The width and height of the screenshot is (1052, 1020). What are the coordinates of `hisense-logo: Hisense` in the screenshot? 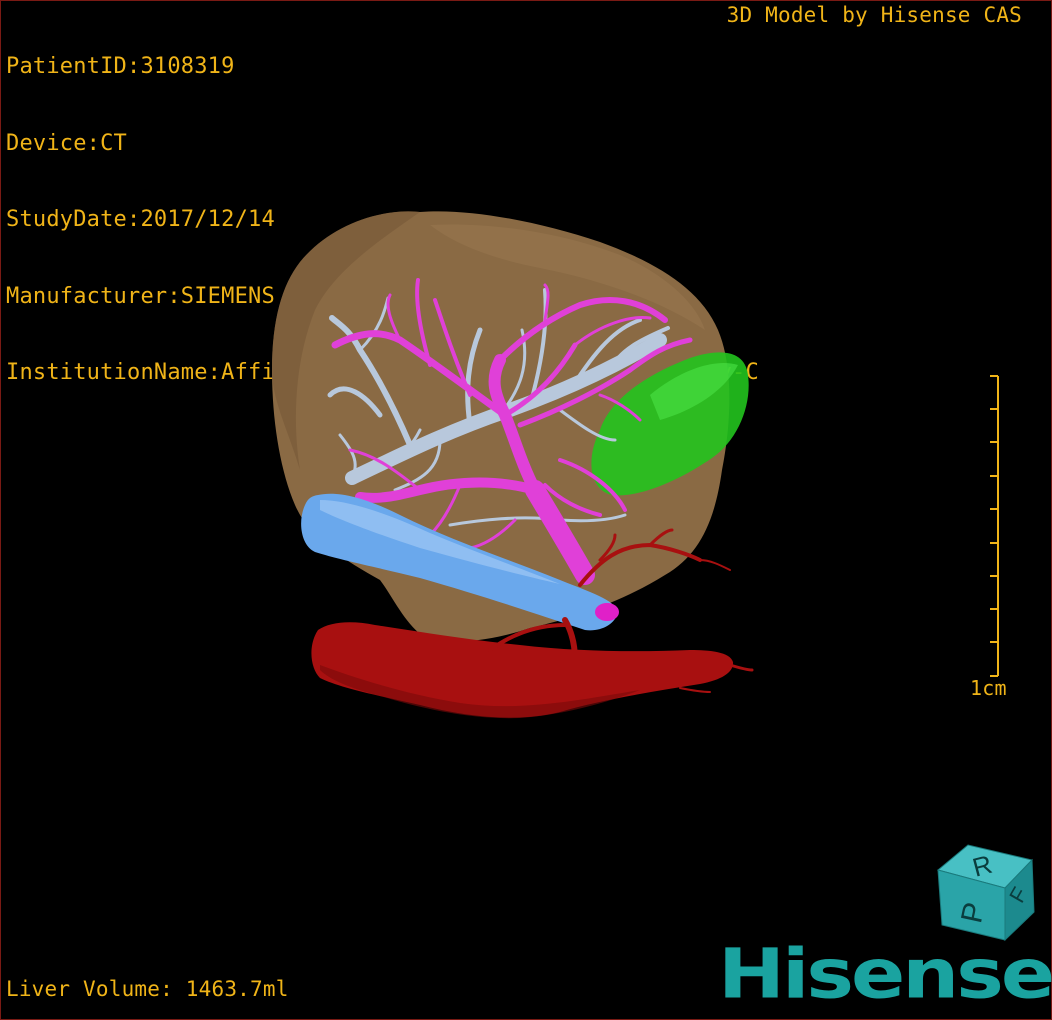 It's located at (885, 973).